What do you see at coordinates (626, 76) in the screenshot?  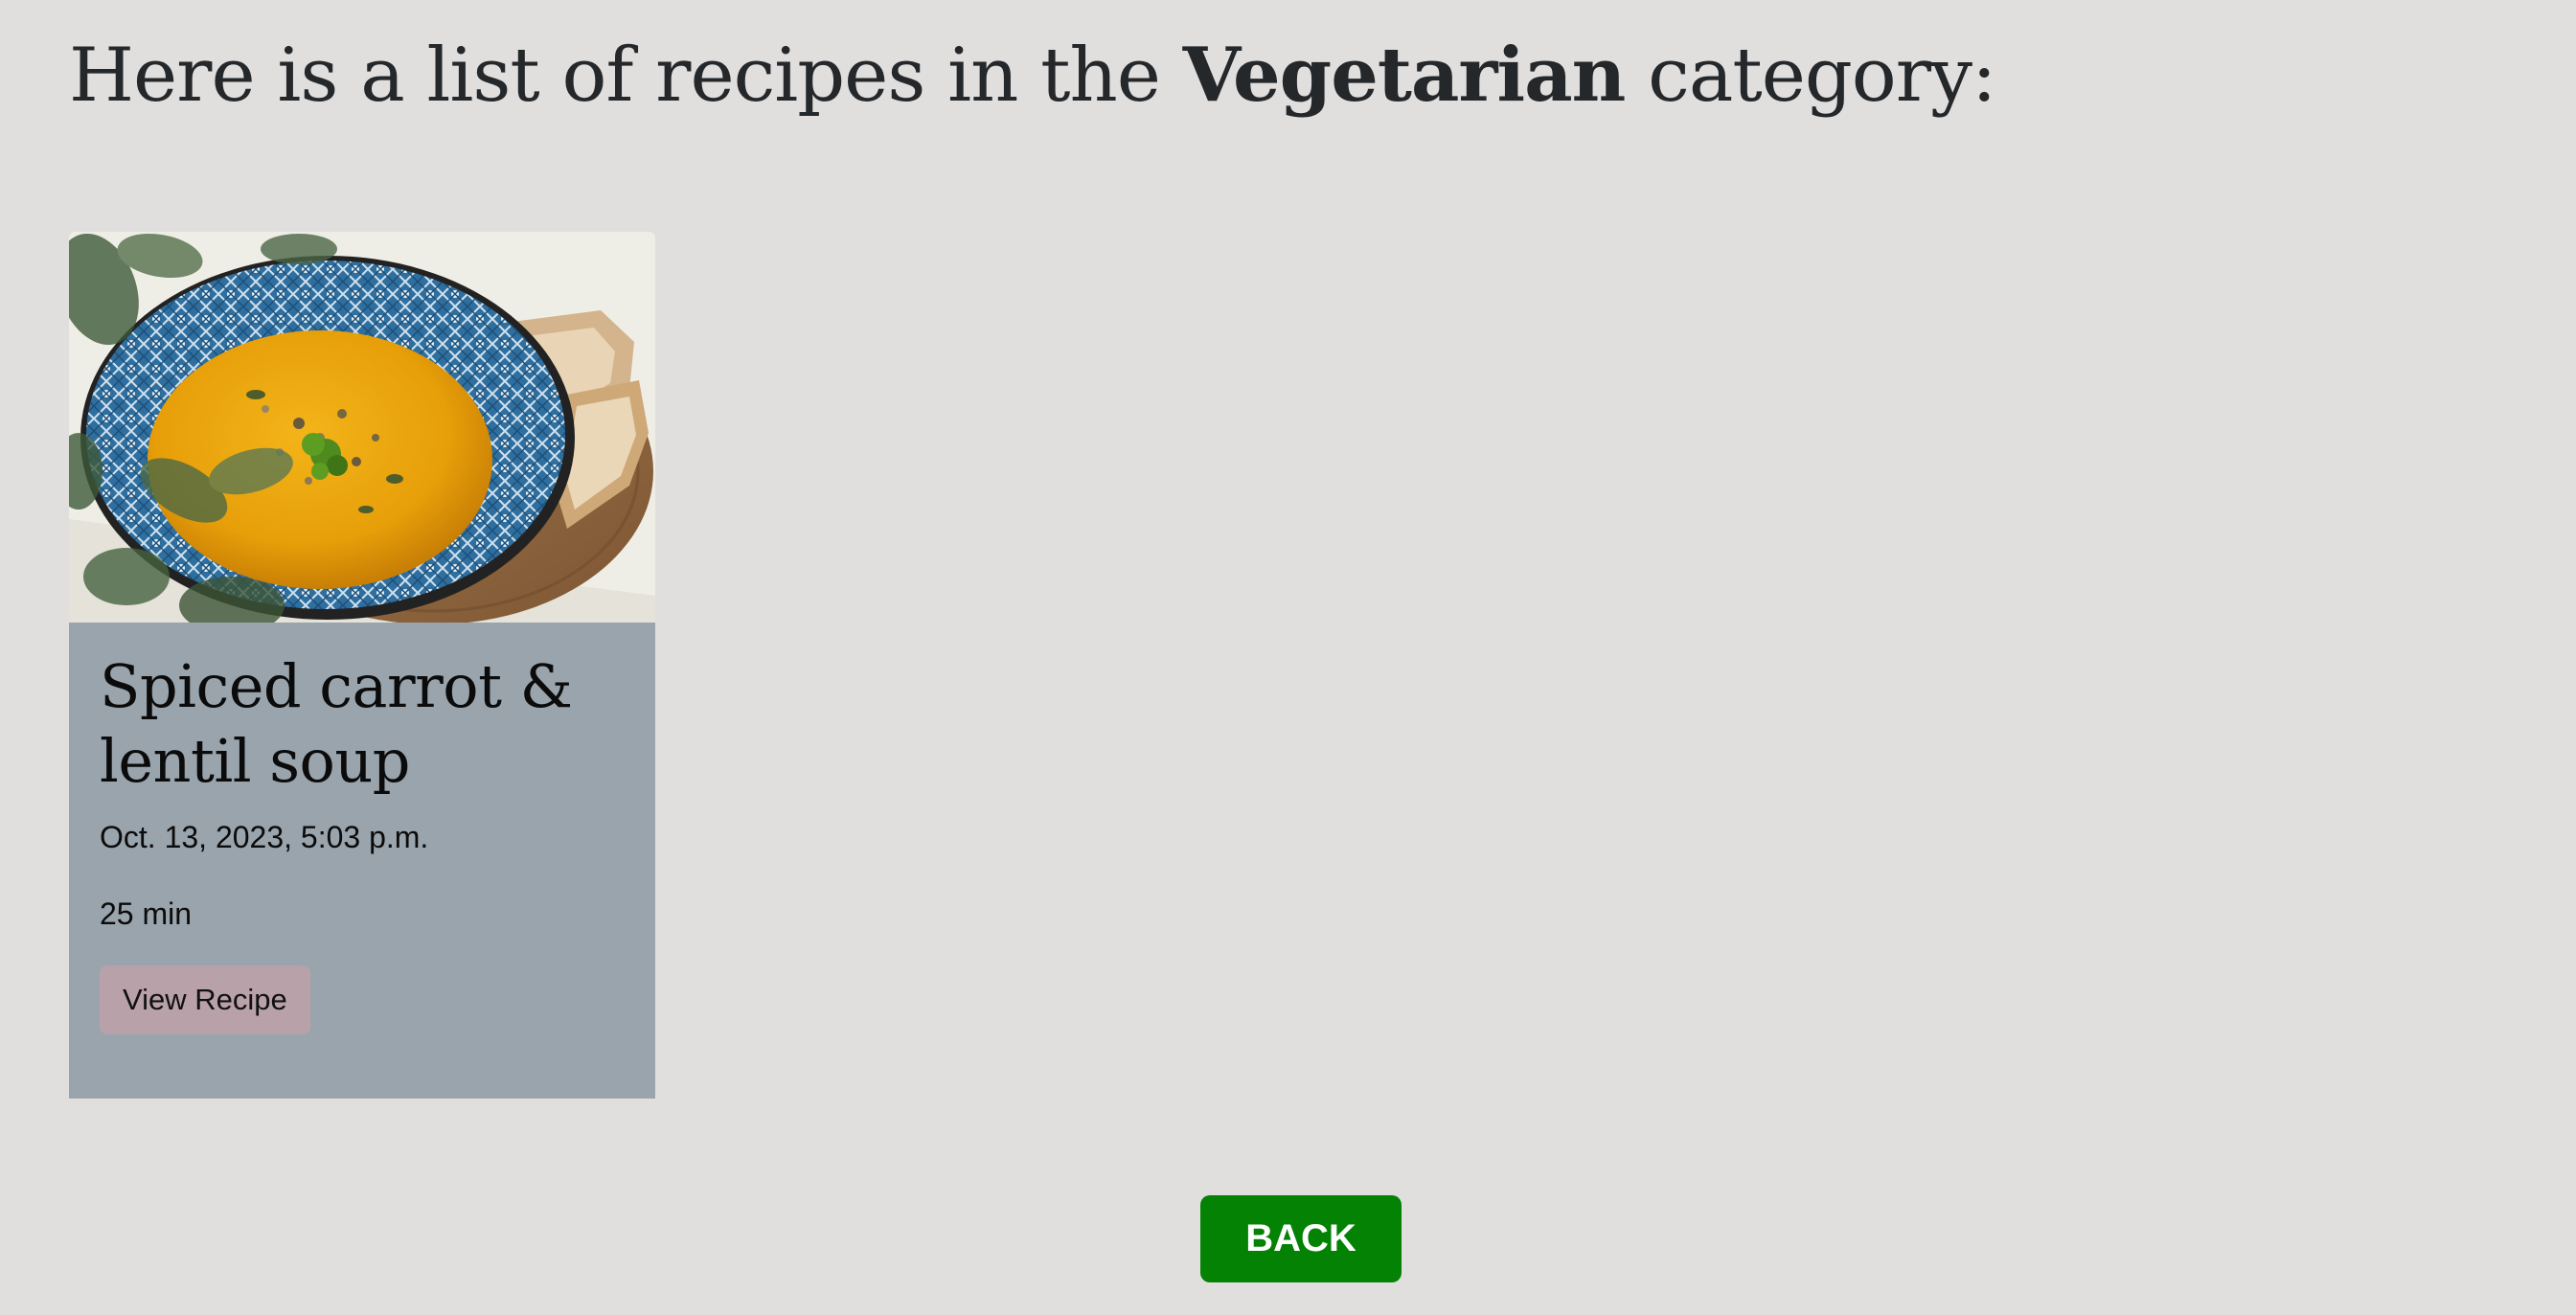 I see `heading-prefix: Here is a list of recipes in the` at bounding box center [626, 76].